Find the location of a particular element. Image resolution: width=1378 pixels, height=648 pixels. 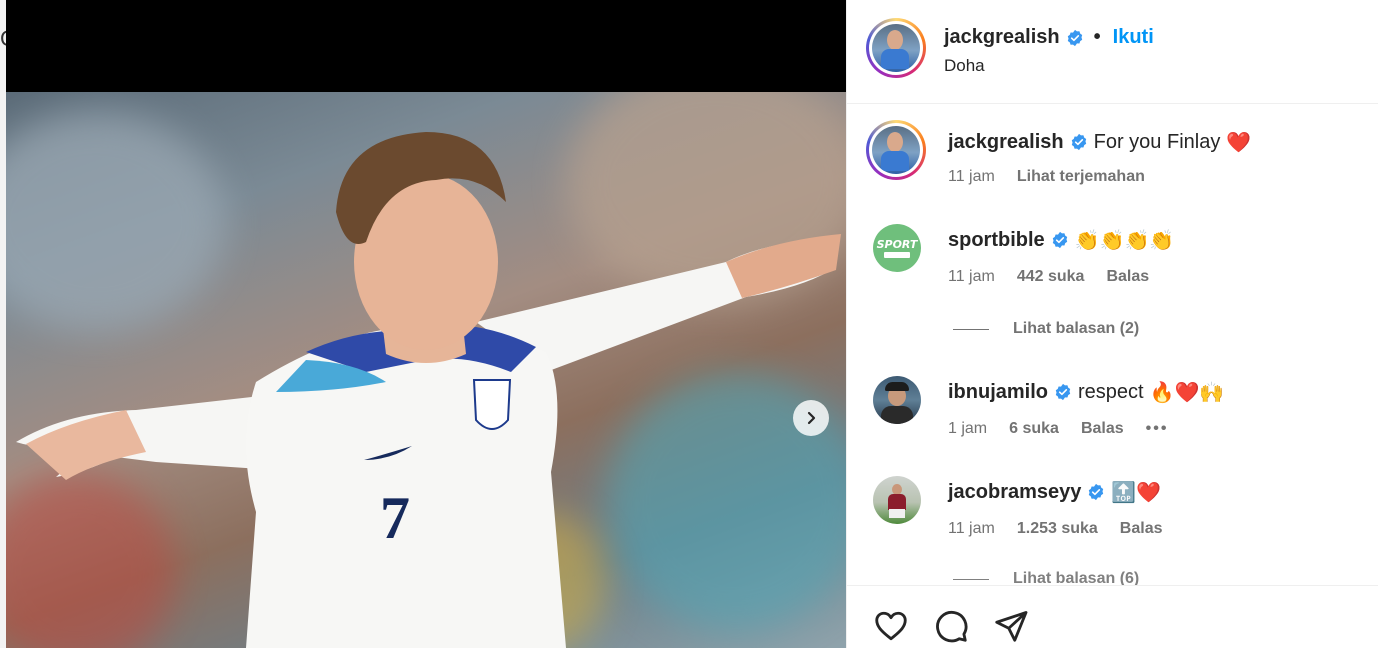

comment-username: jacobramseyy is located at coordinates (1014, 492).